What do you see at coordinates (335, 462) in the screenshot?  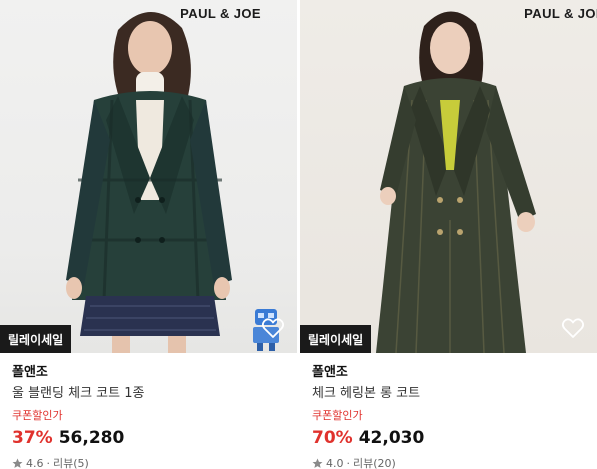 I see `rating-value: 4.0` at bounding box center [335, 462].